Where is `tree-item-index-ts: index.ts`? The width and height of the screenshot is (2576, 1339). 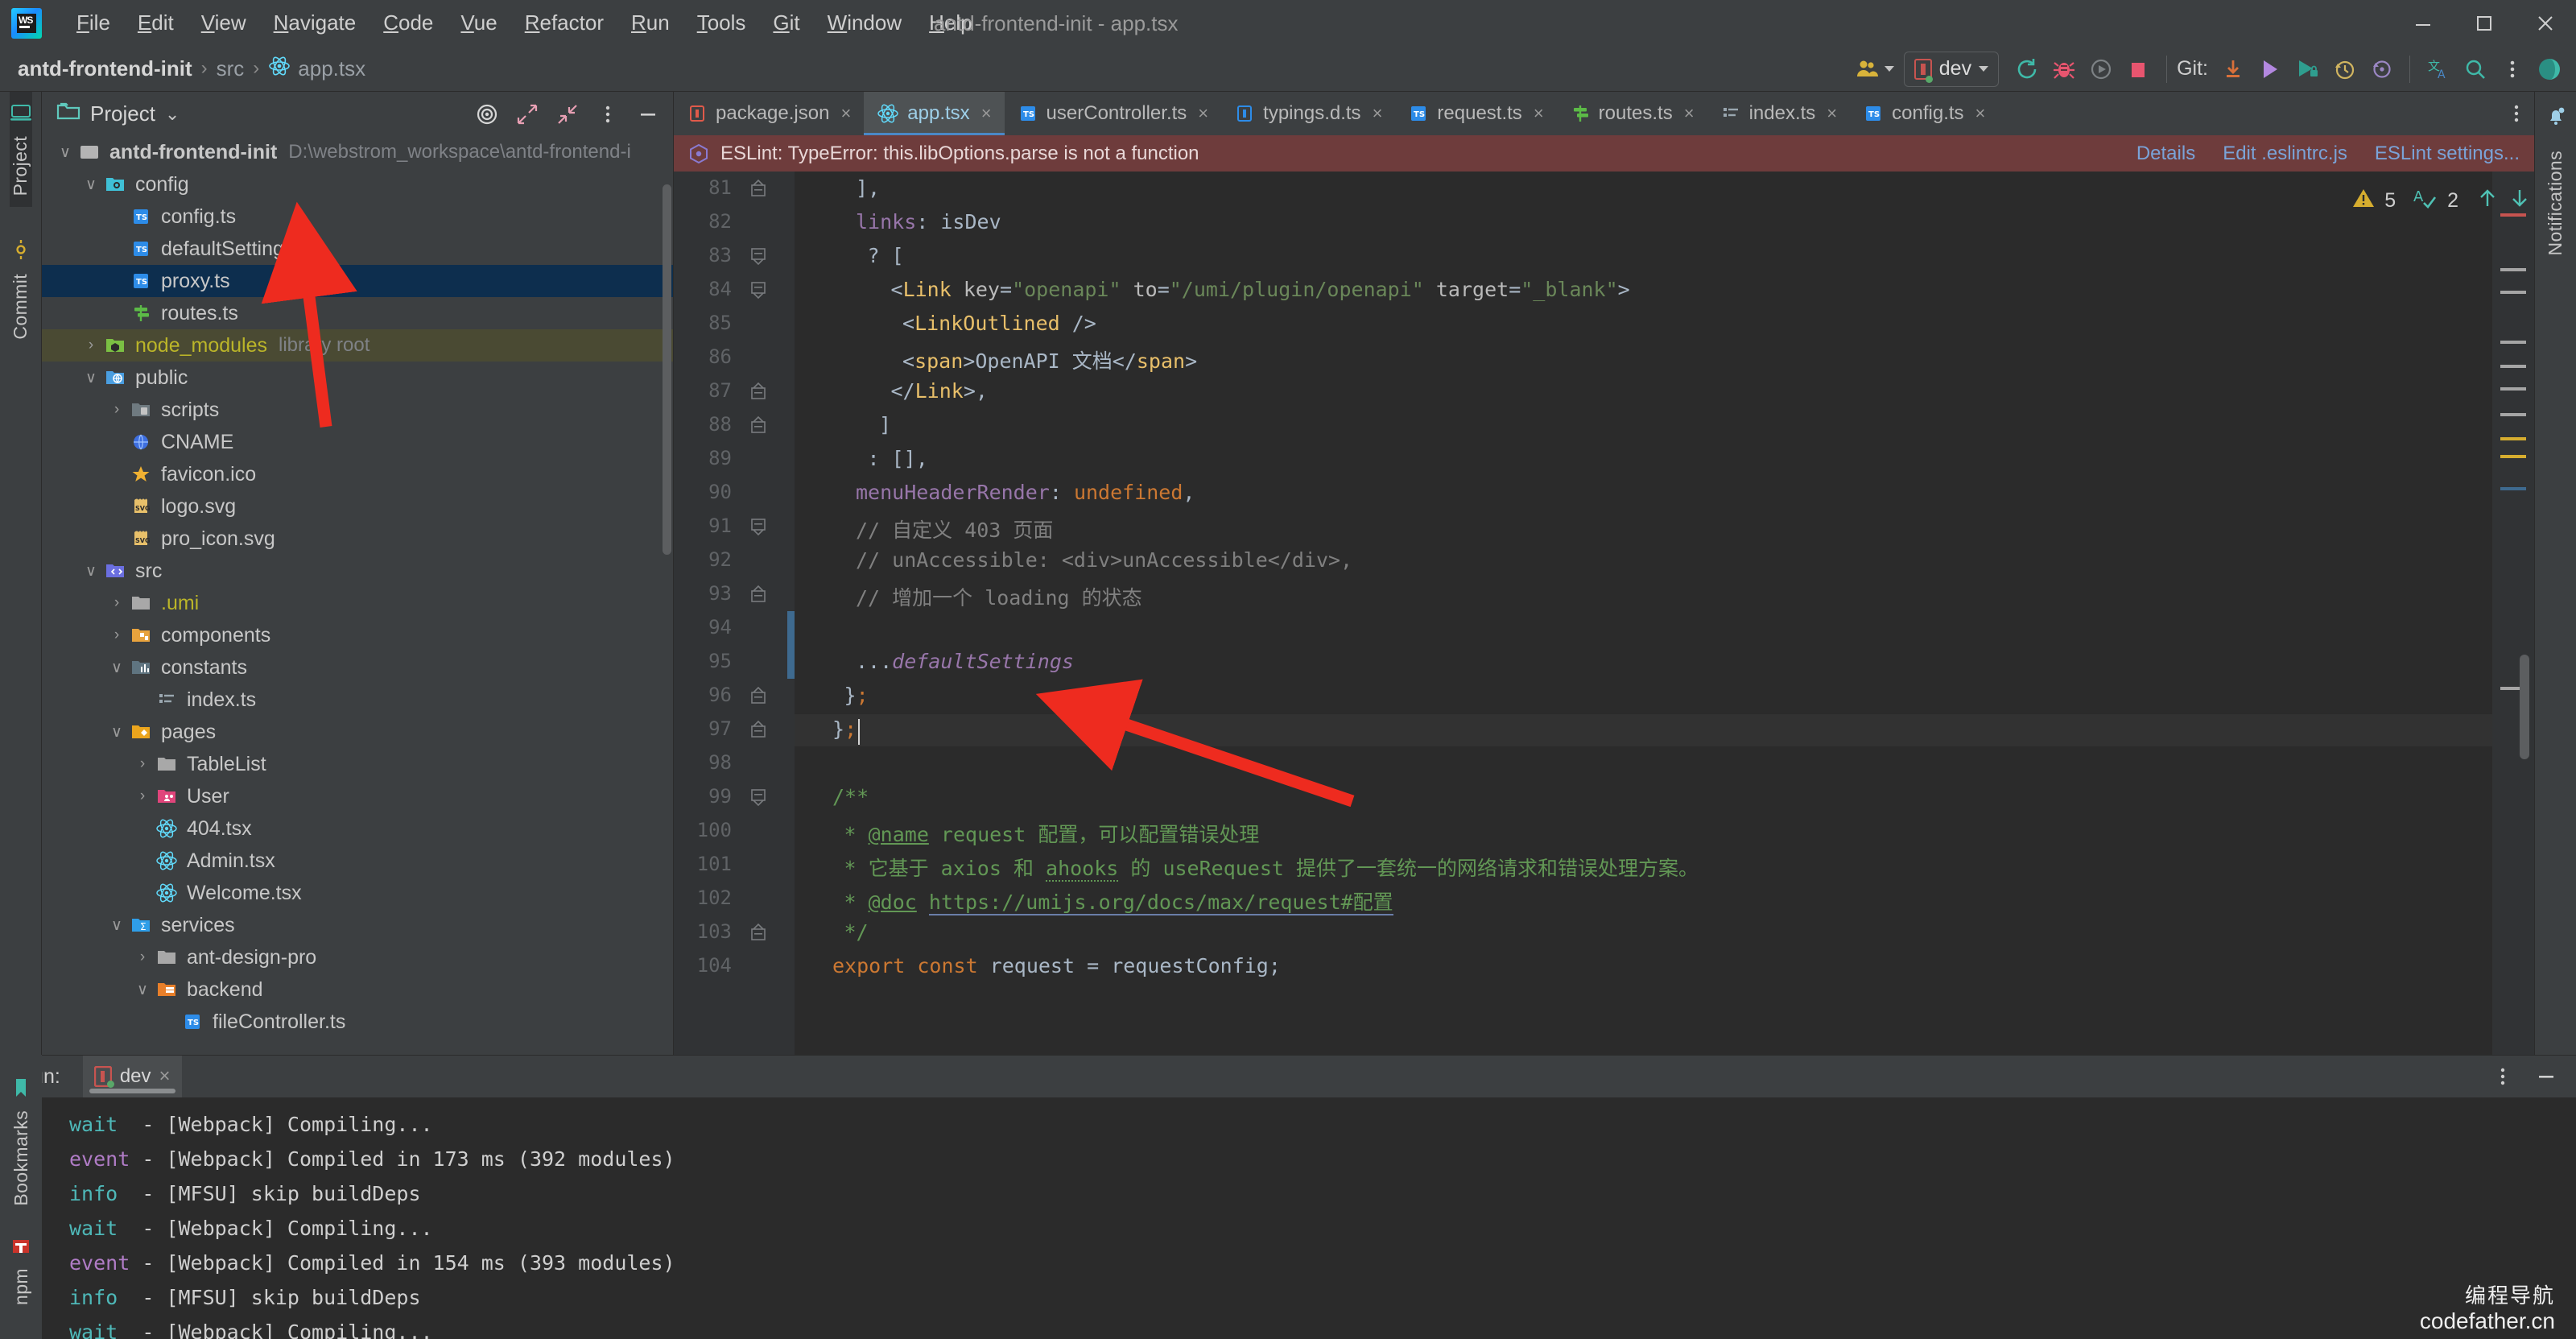 tree-item-index-ts: index.ts is located at coordinates (357, 700).